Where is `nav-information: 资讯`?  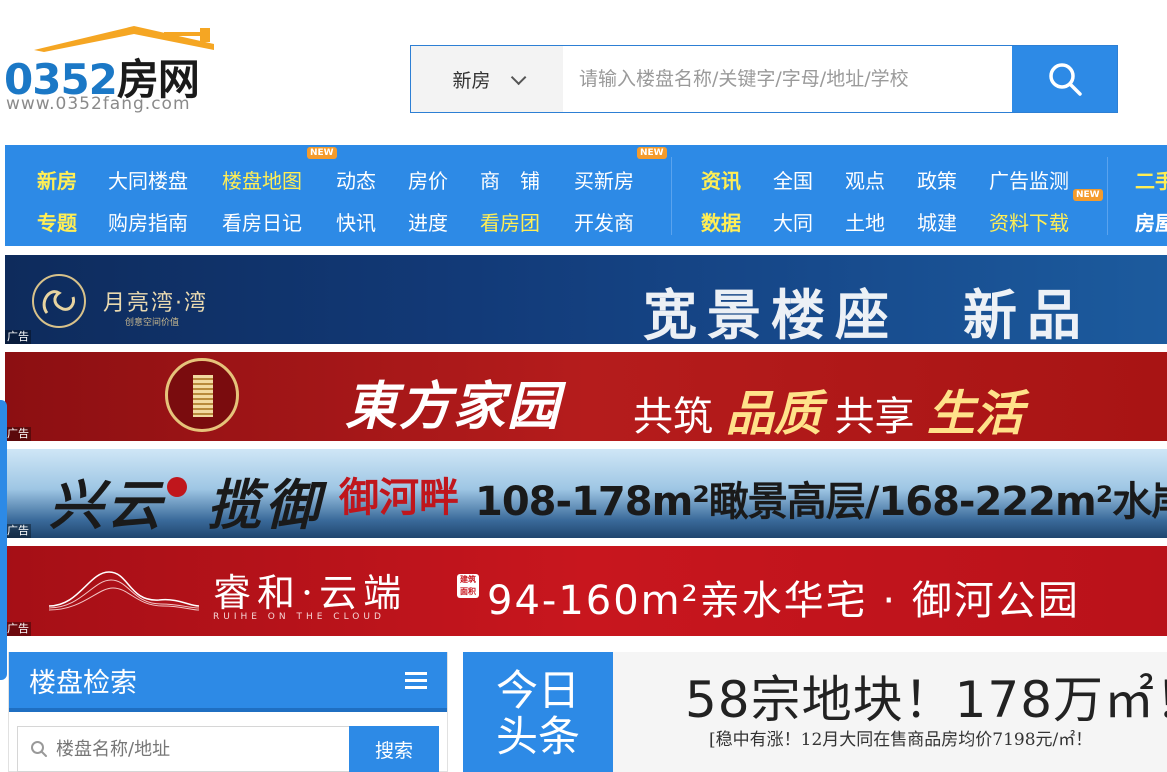
nav-information: 资讯 is located at coordinates (721, 179).